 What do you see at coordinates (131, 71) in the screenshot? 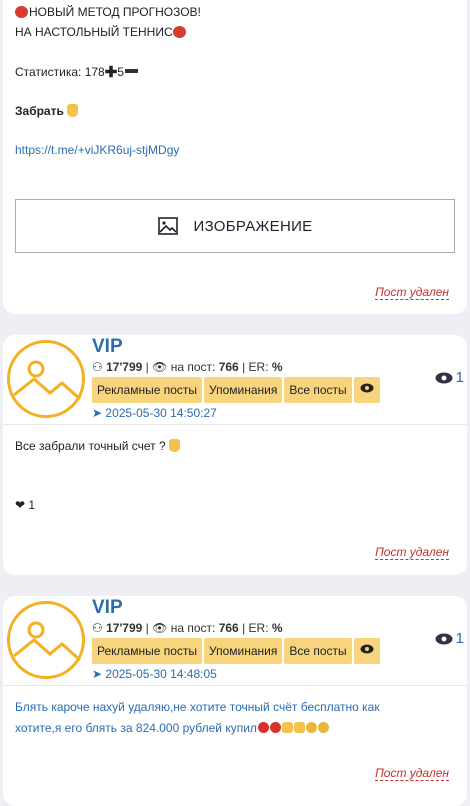
I see `minus-emoji-icon` at bounding box center [131, 71].